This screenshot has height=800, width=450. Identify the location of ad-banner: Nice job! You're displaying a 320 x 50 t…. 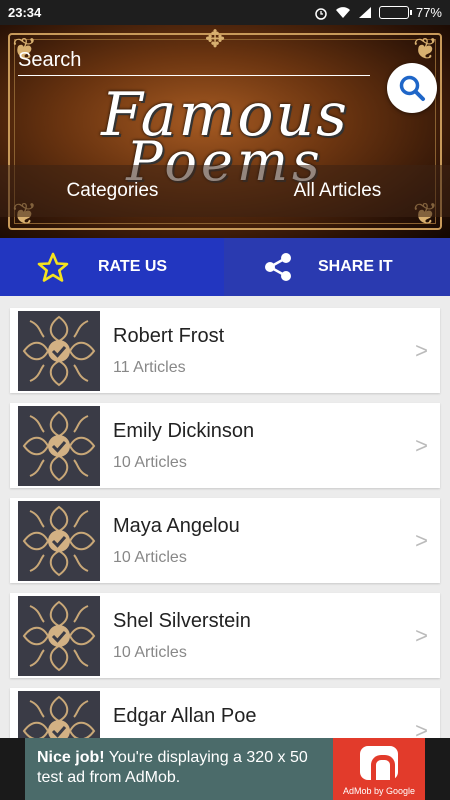
(225, 769).